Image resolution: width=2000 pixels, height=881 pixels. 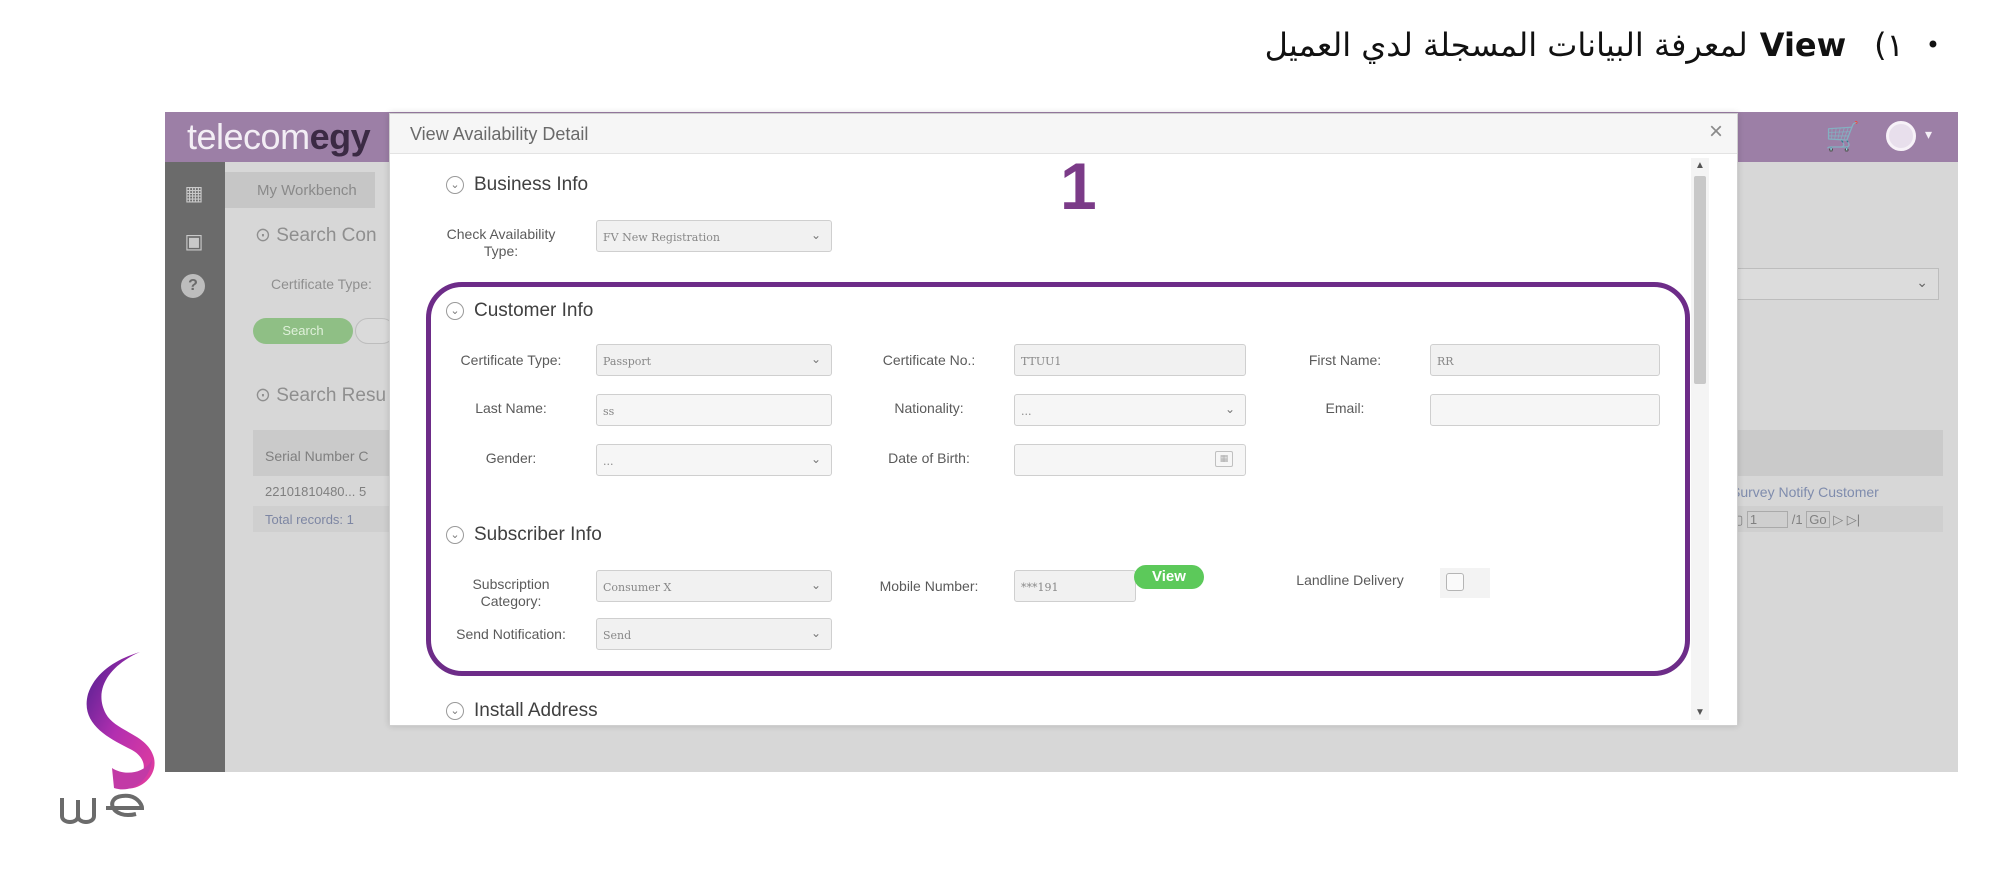 I want to click on business-info-title: ⌄ Business Info, so click(x=517, y=185).